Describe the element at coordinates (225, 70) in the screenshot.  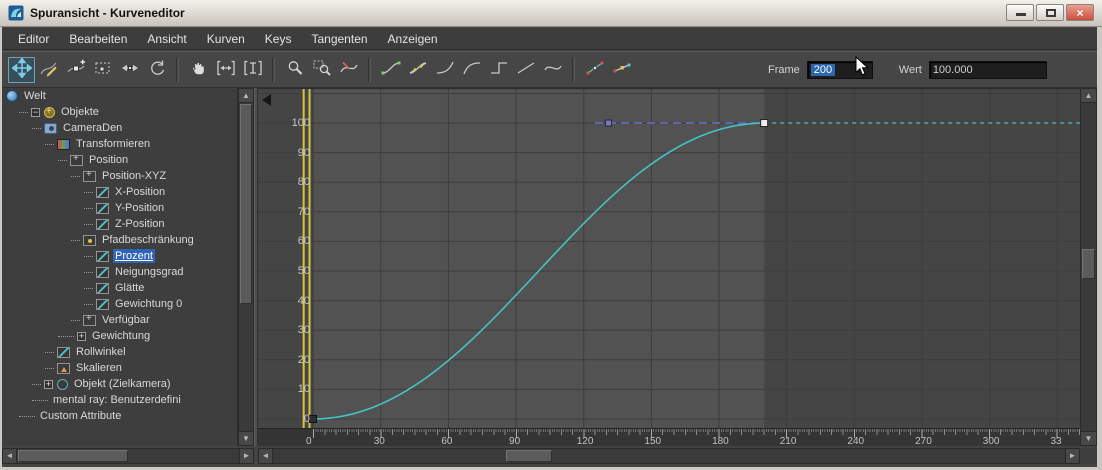
I see `zoom-h-extents-button` at that location.